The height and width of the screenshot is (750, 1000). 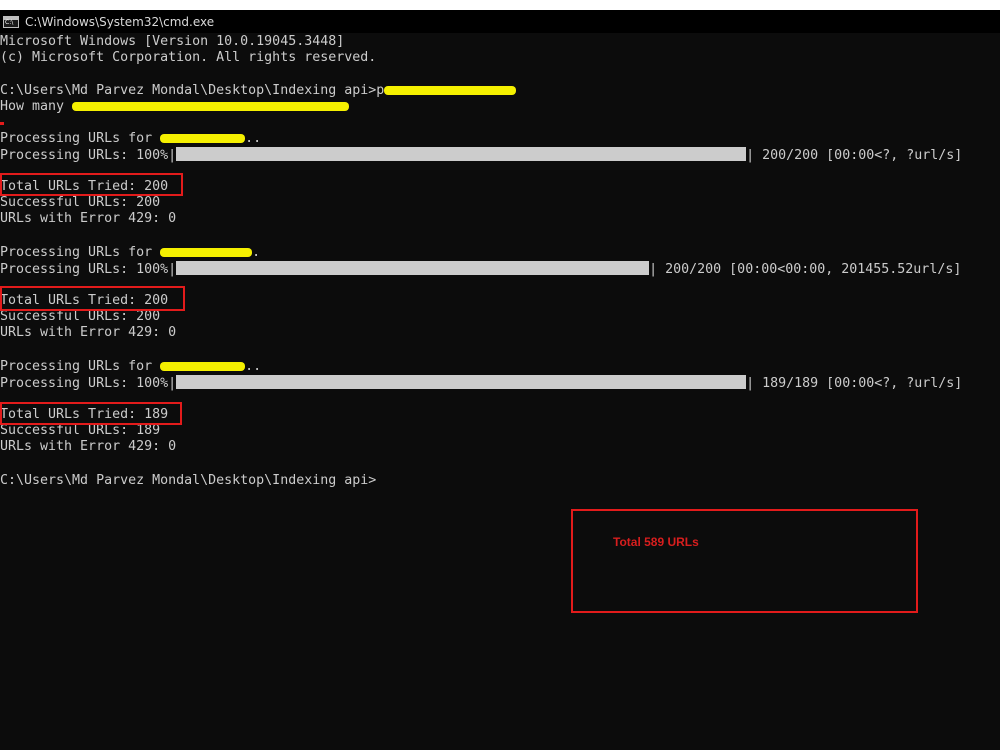 I want to click on progress-stats: | 200/200 [00:00<?, ?url/s], so click(x=854, y=155).